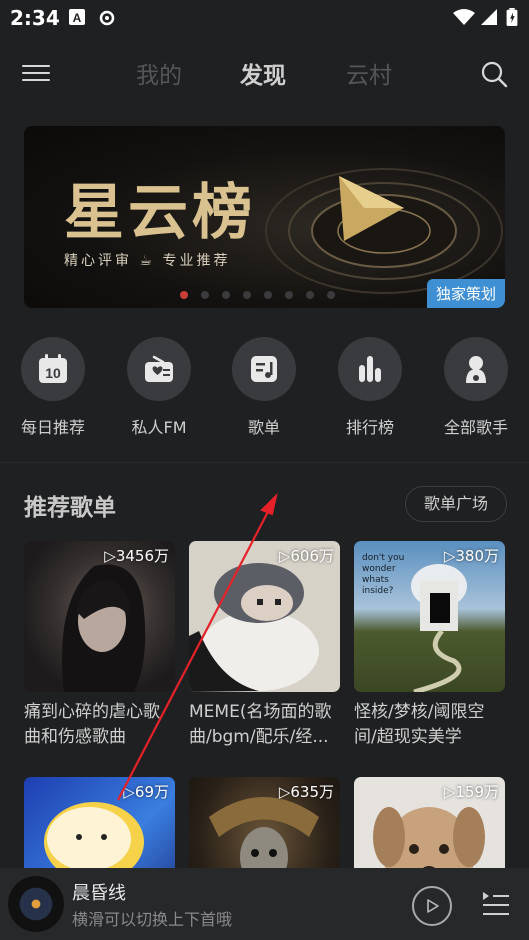 This screenshot has height=940, width=529. Describe the element at coordinates (471, 792) in the screenshot. I see `play-count: ▷159万` at that location.